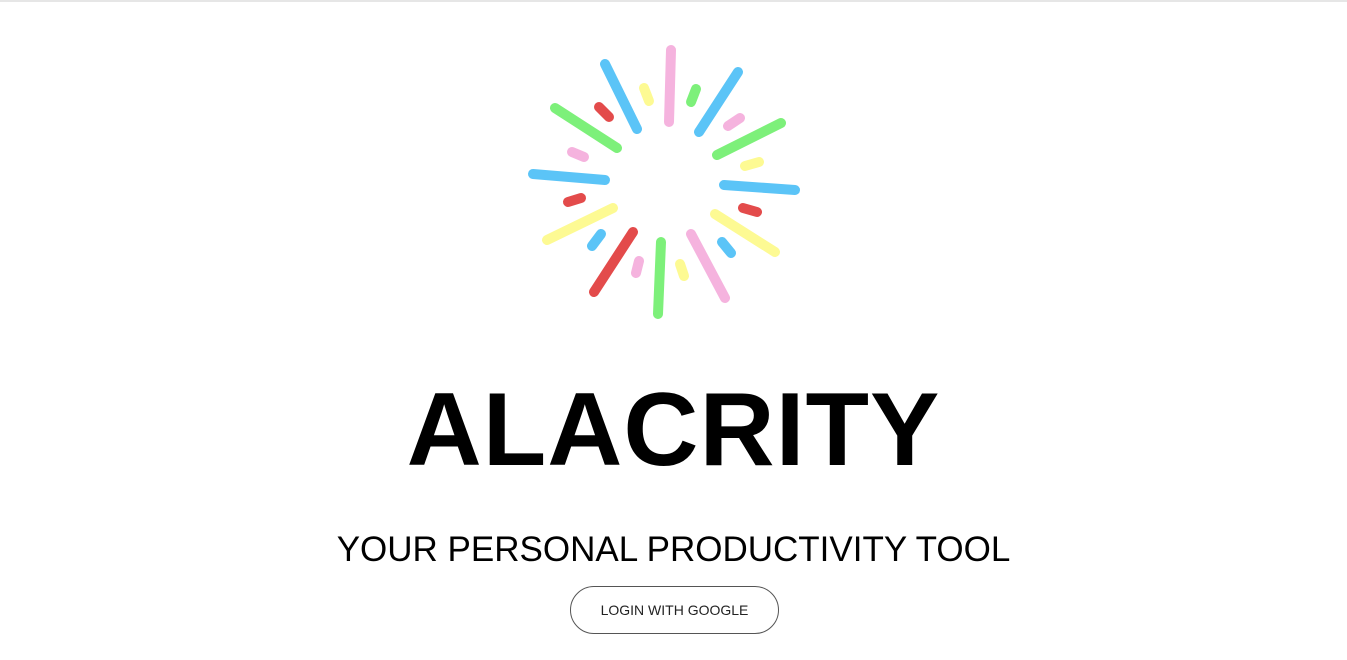 This screenshot has width=1347, height=660. Describe the element at coordinates (673, 430) in the screenshot. I see `app-title: ALACRITY` at that location.